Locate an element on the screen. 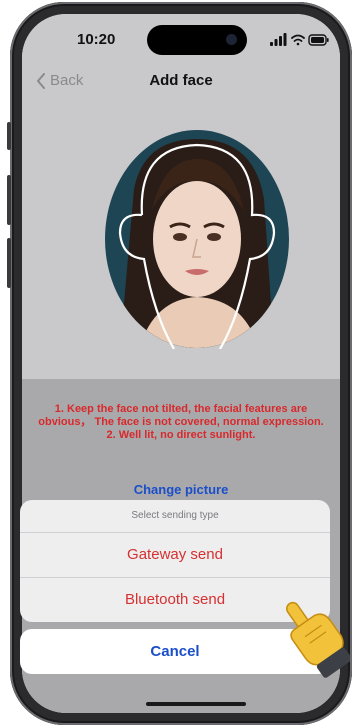 The image size is (354, 727). wifi-icon is located at coordinates (298, 40).